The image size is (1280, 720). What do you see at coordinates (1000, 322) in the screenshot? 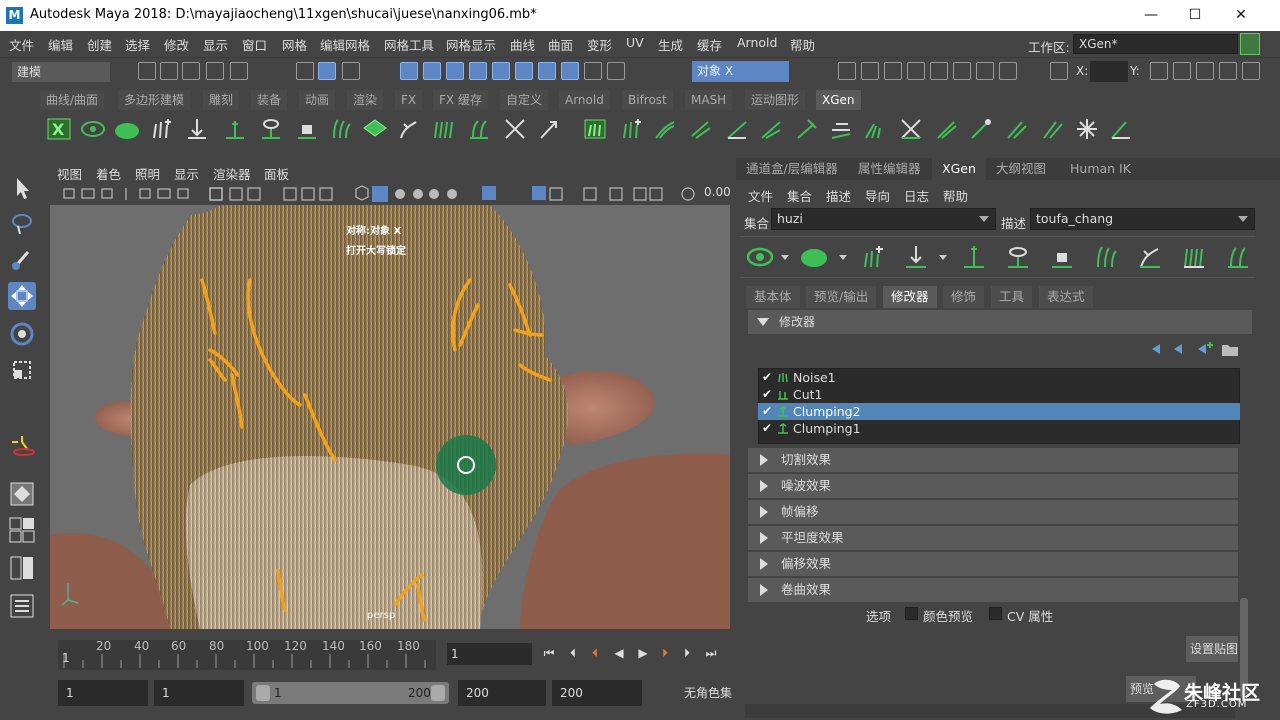
I see `modifiers-section-header: 修改器` at bounding box center [1000, 322].